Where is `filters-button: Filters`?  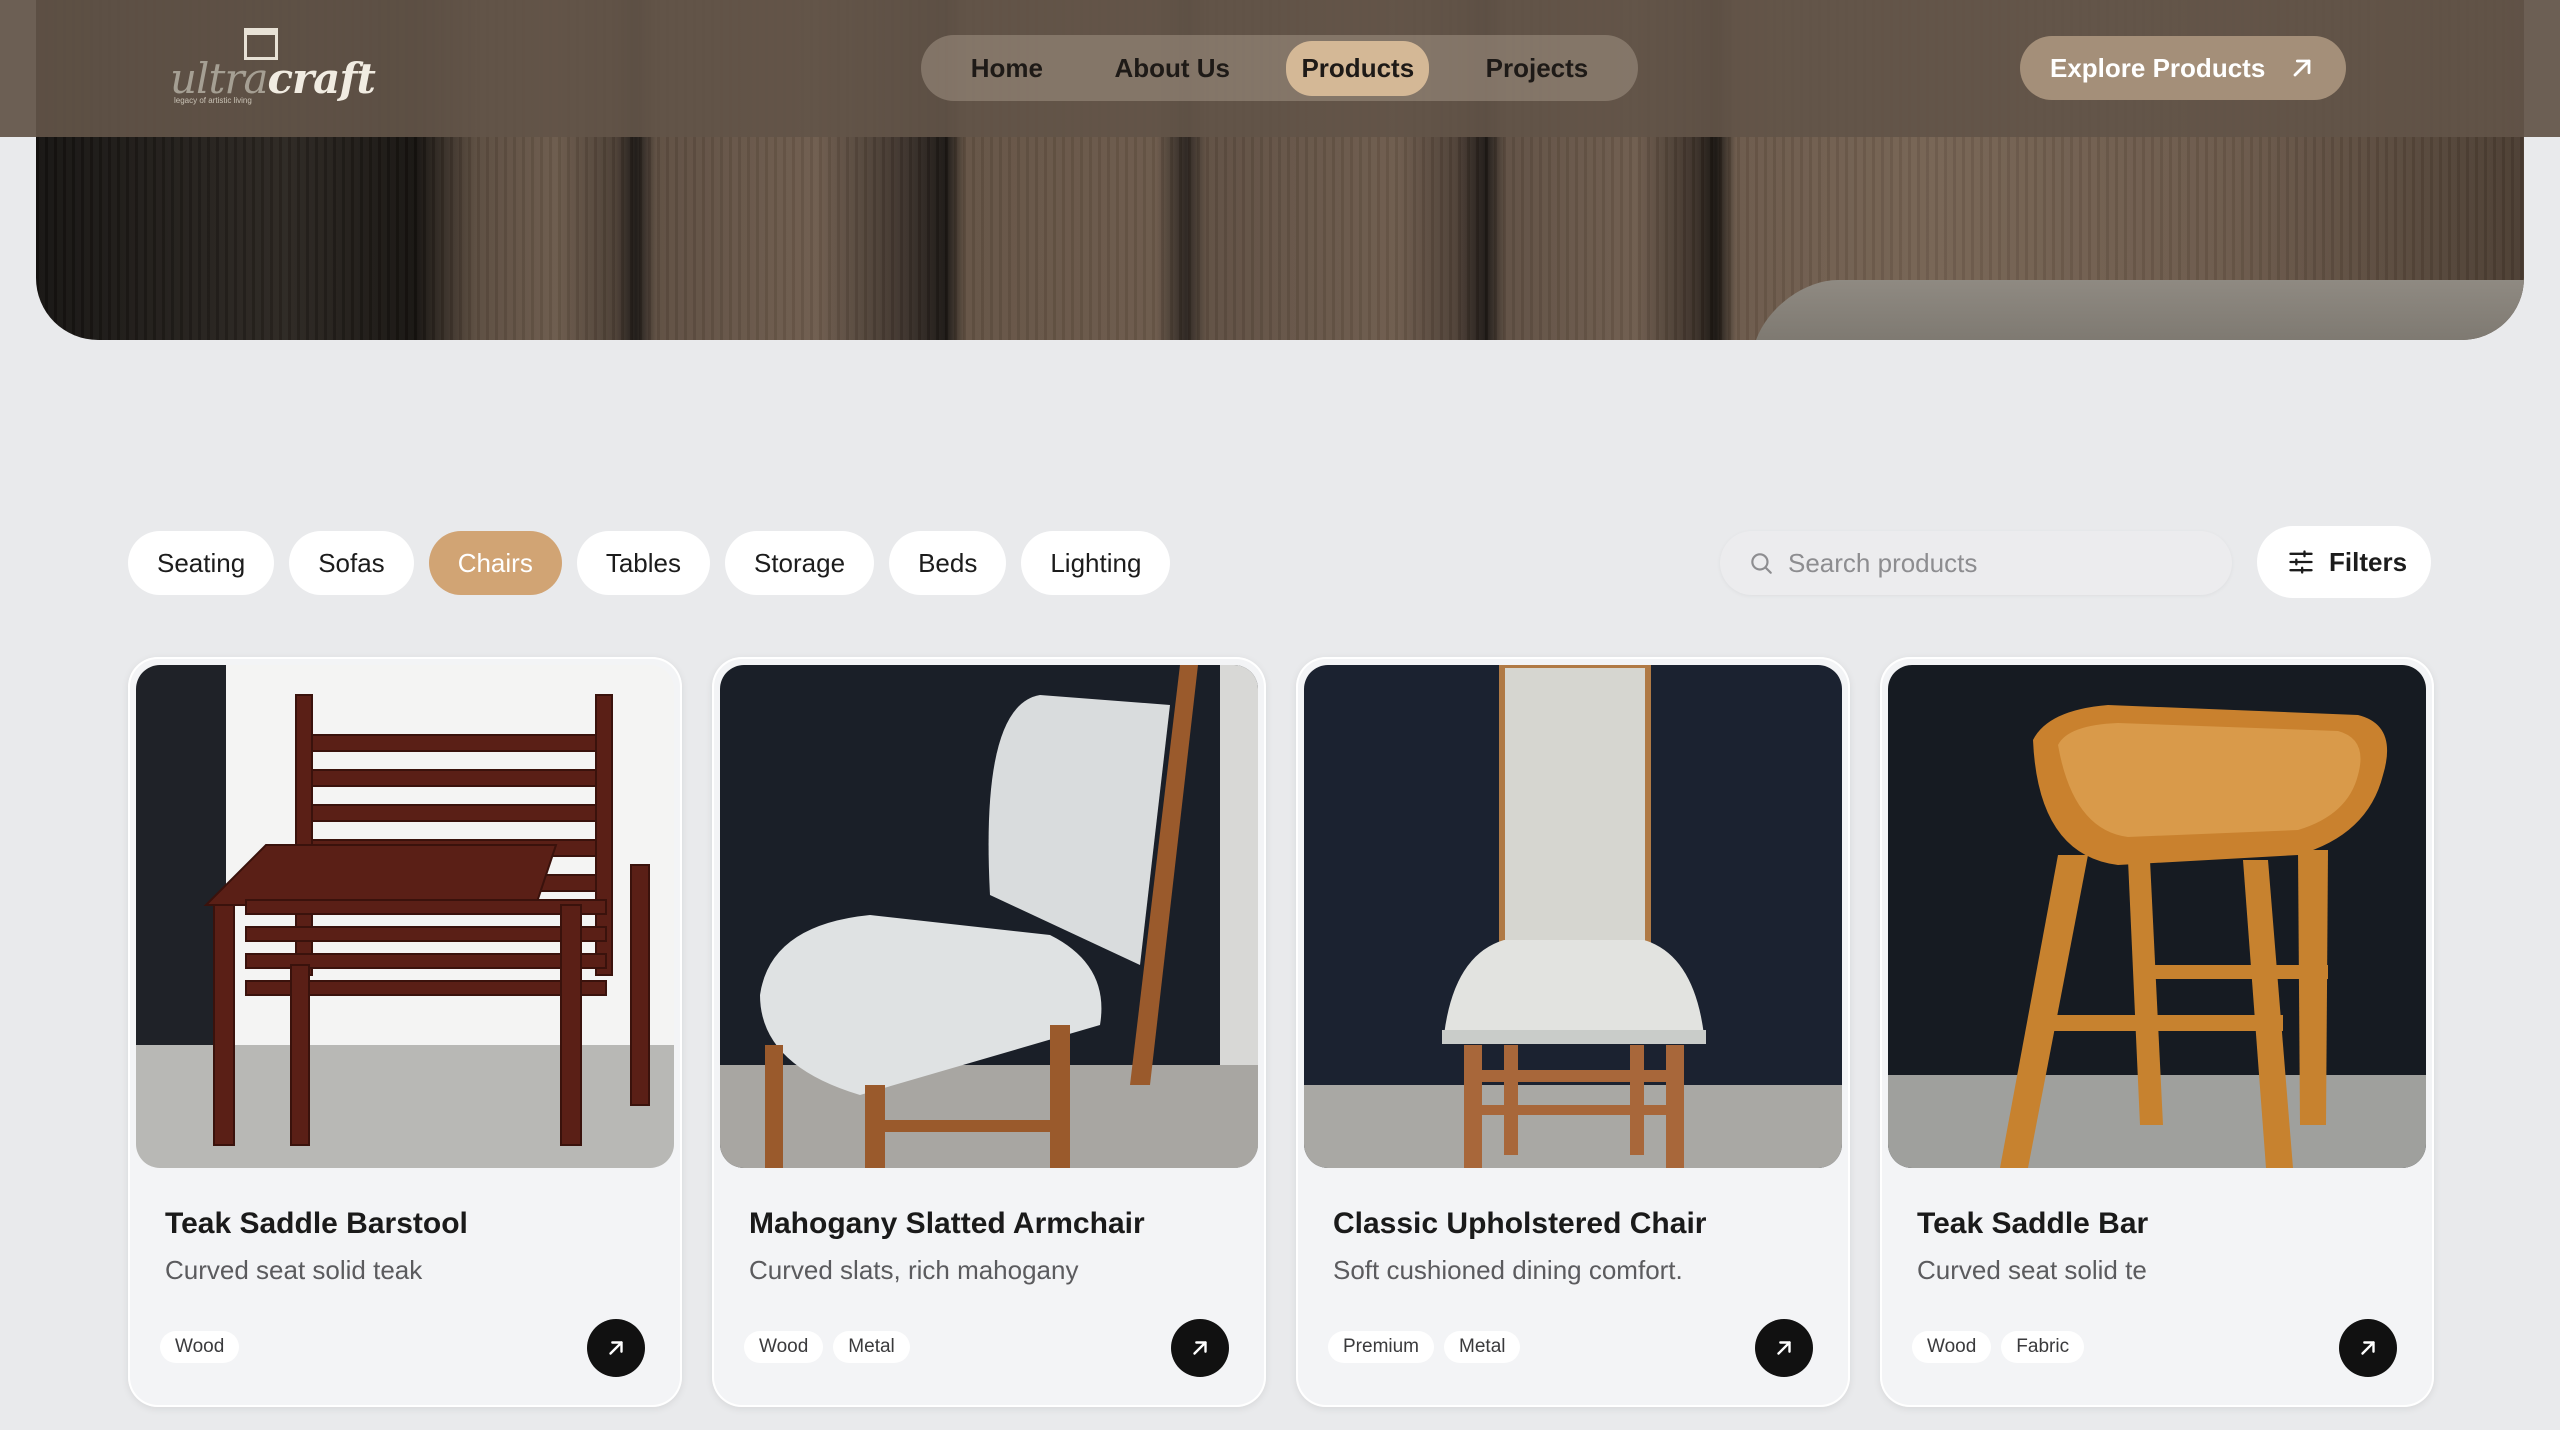
filters-button: Filters is located at coordinates (2344, 562).